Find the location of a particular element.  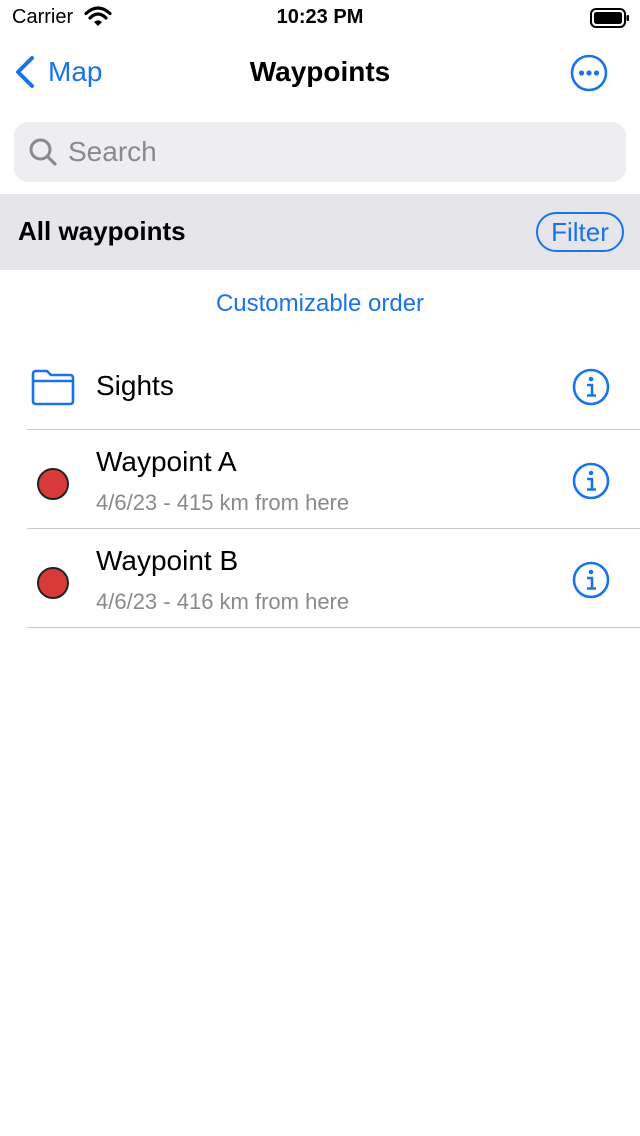

folder-icon is located at coordinates (53, 387).